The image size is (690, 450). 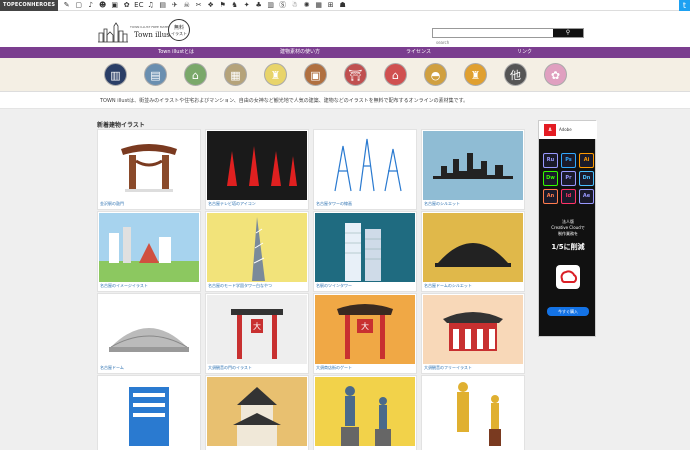 I want to click on topbar-icon: ☠, so click(x=186, y=5).